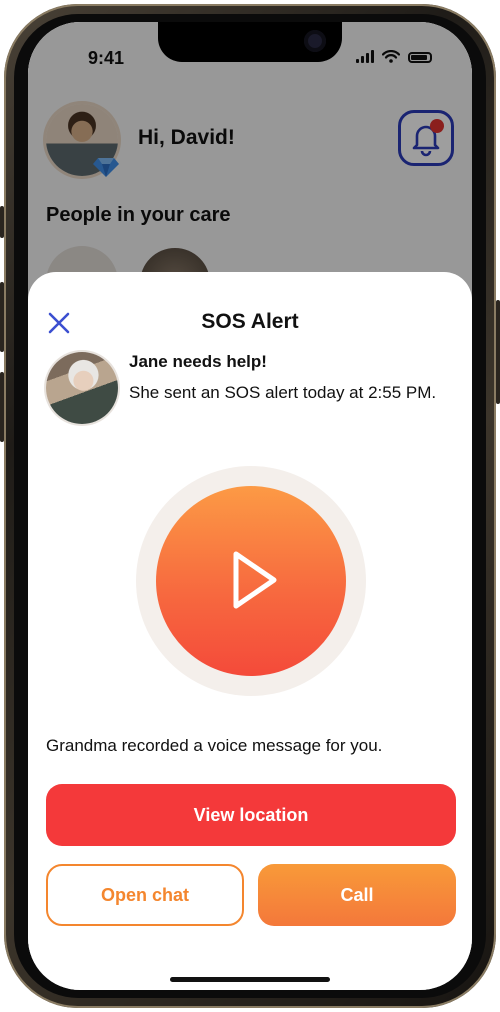 This screenshot has width=500, height=1012. I want to click on sheet-title: SOS Alert, so click(250, 321).